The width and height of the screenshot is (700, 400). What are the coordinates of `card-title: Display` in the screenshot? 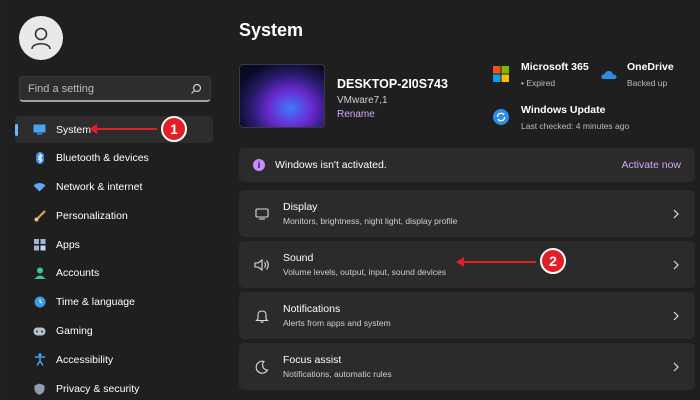 It's located at (300, 207).